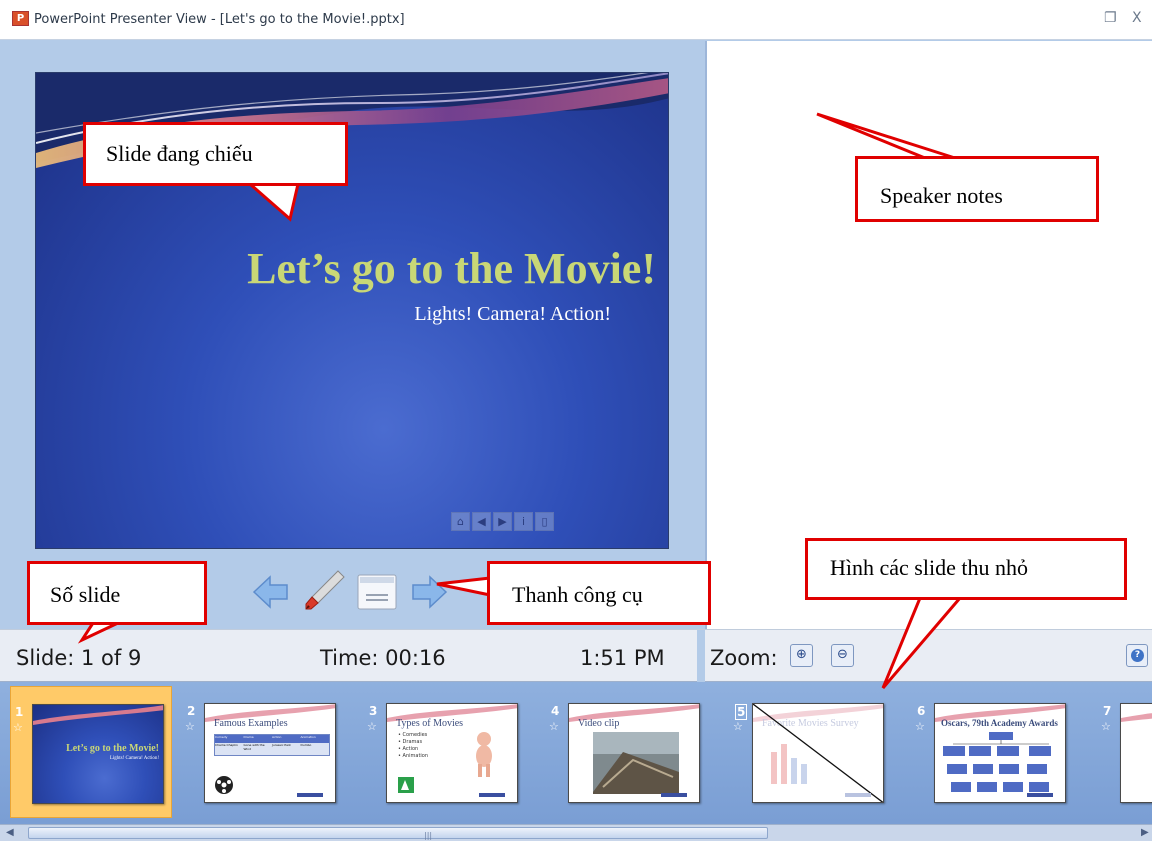  Describe the element at coordinates (577, 594) in the screenshot. I see `callout-text: Thanh công cụ` at that location.